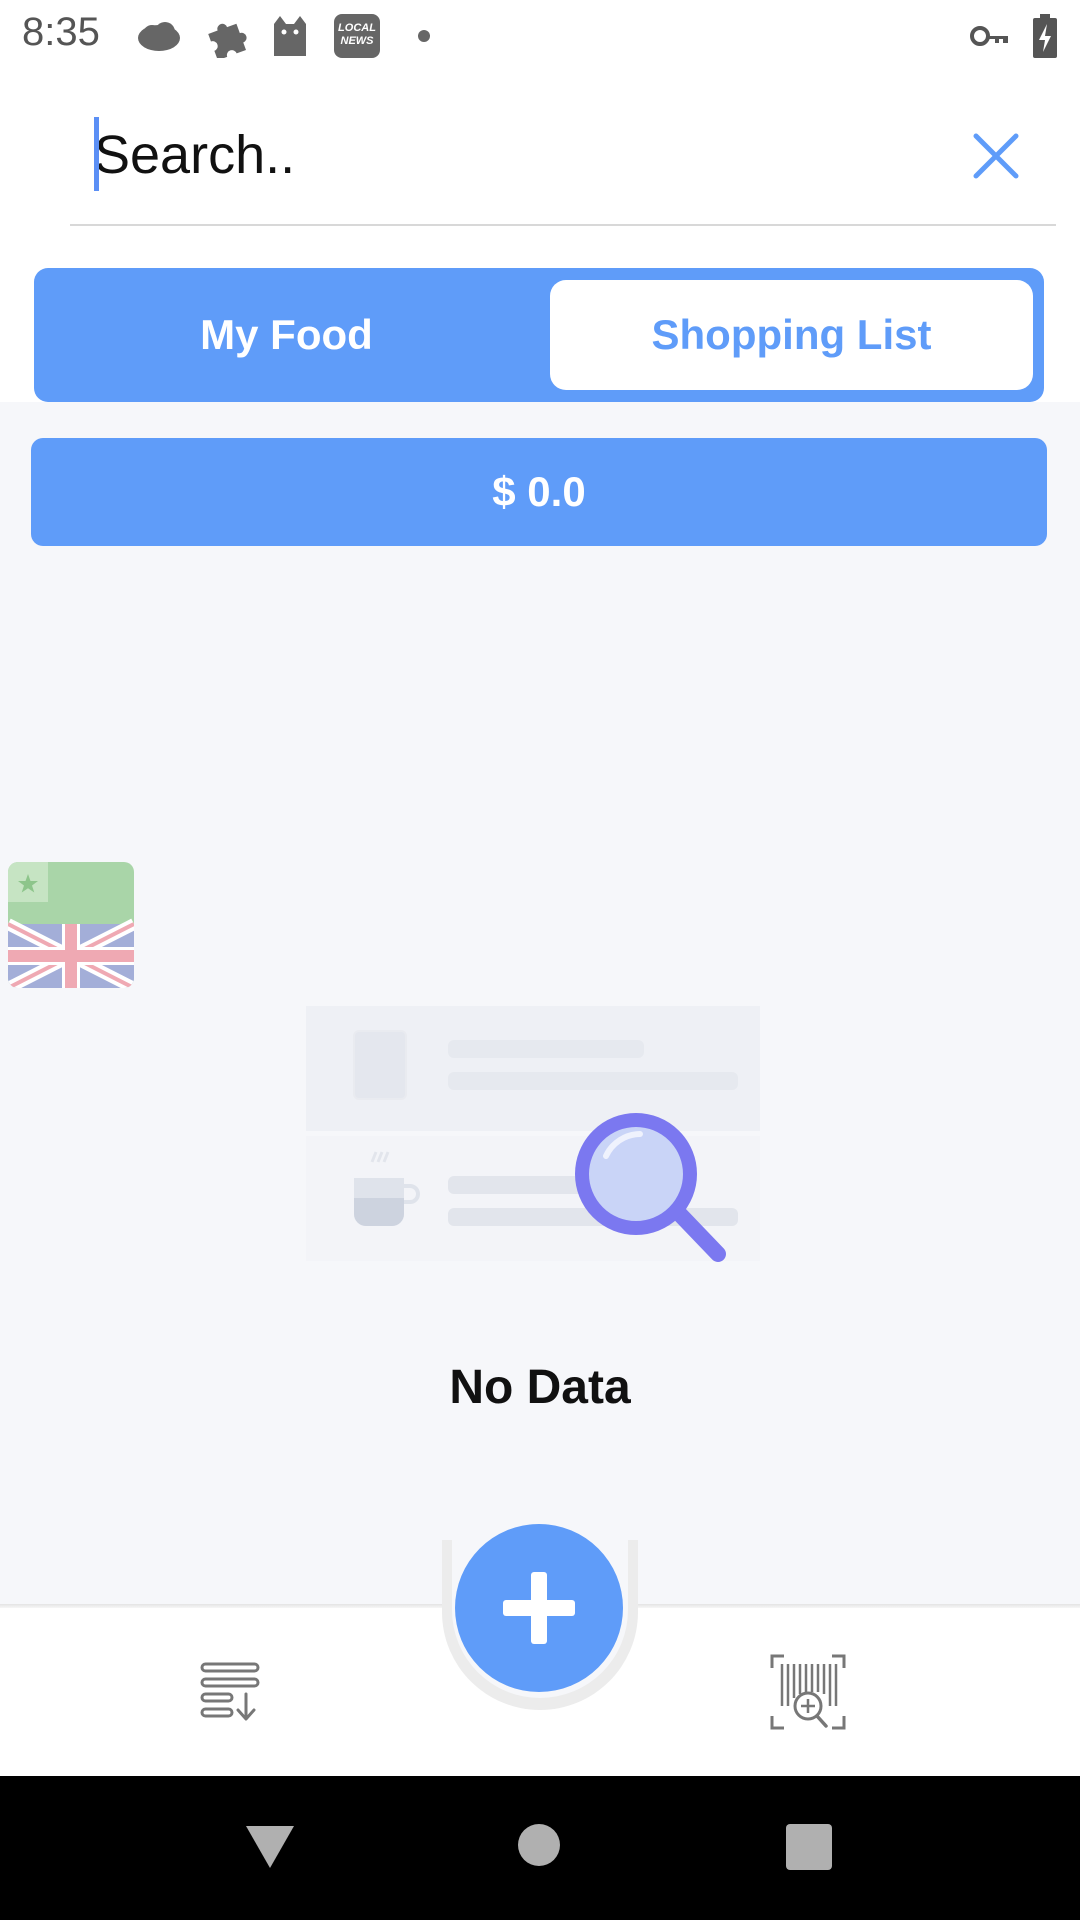  Describe the element at coordinates (227, 40) in the screenshot. I see `puzzle-icon` at that location.